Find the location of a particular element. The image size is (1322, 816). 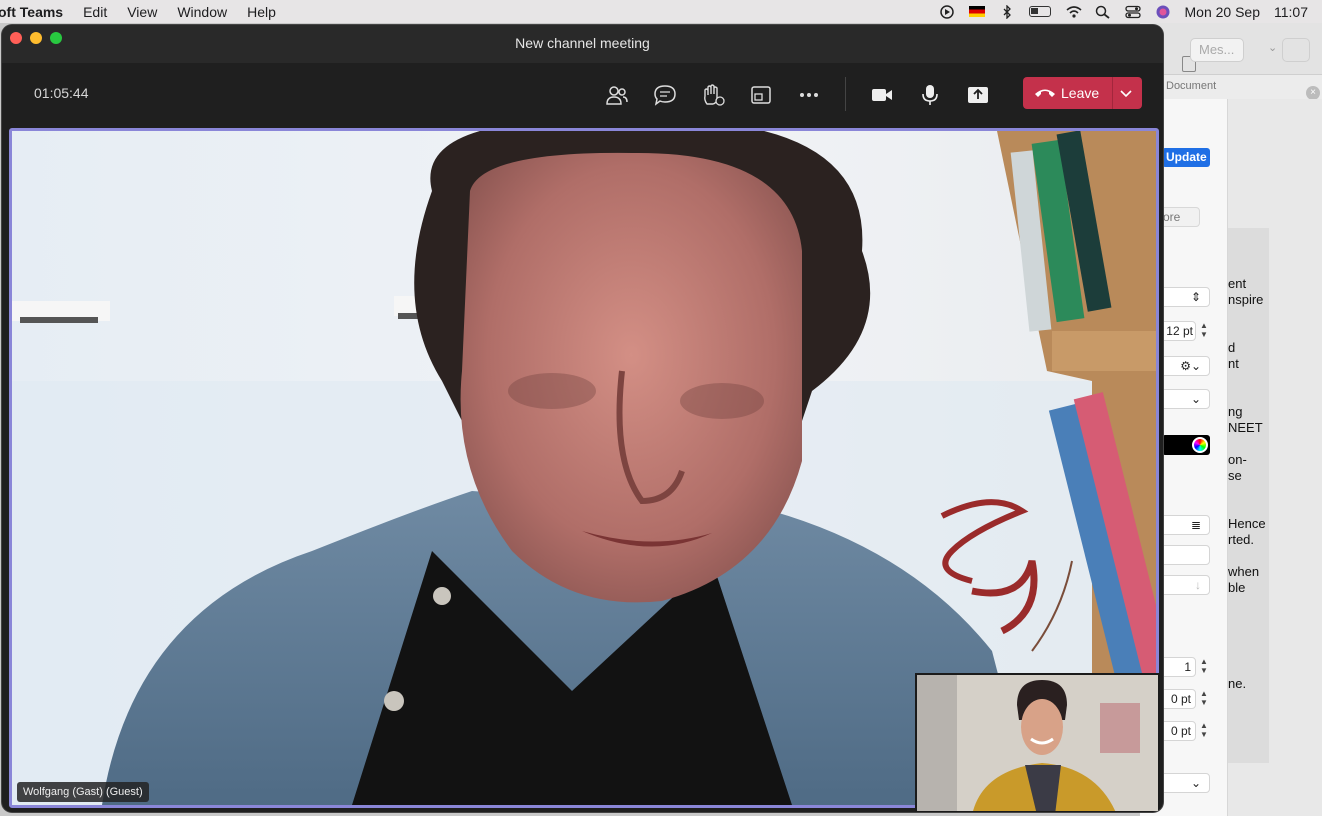

document-text-line: se is located at coordinates (1235, 475).